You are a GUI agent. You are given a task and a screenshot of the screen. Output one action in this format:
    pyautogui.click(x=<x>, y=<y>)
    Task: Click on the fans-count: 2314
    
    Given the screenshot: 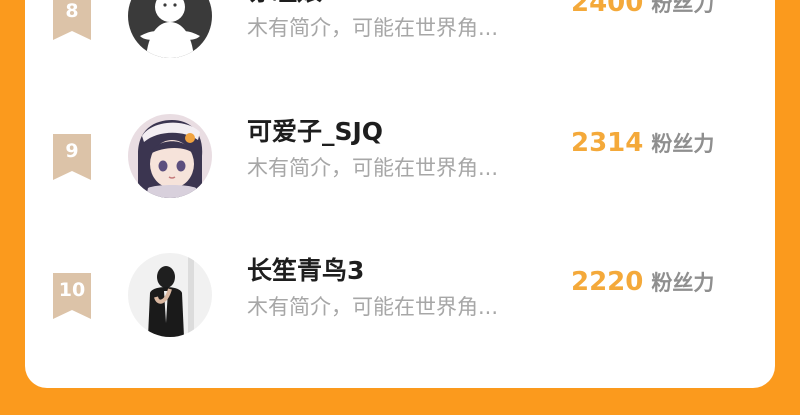 What is the action you would take?
    pyautogui.click(x=607, y=143)
    